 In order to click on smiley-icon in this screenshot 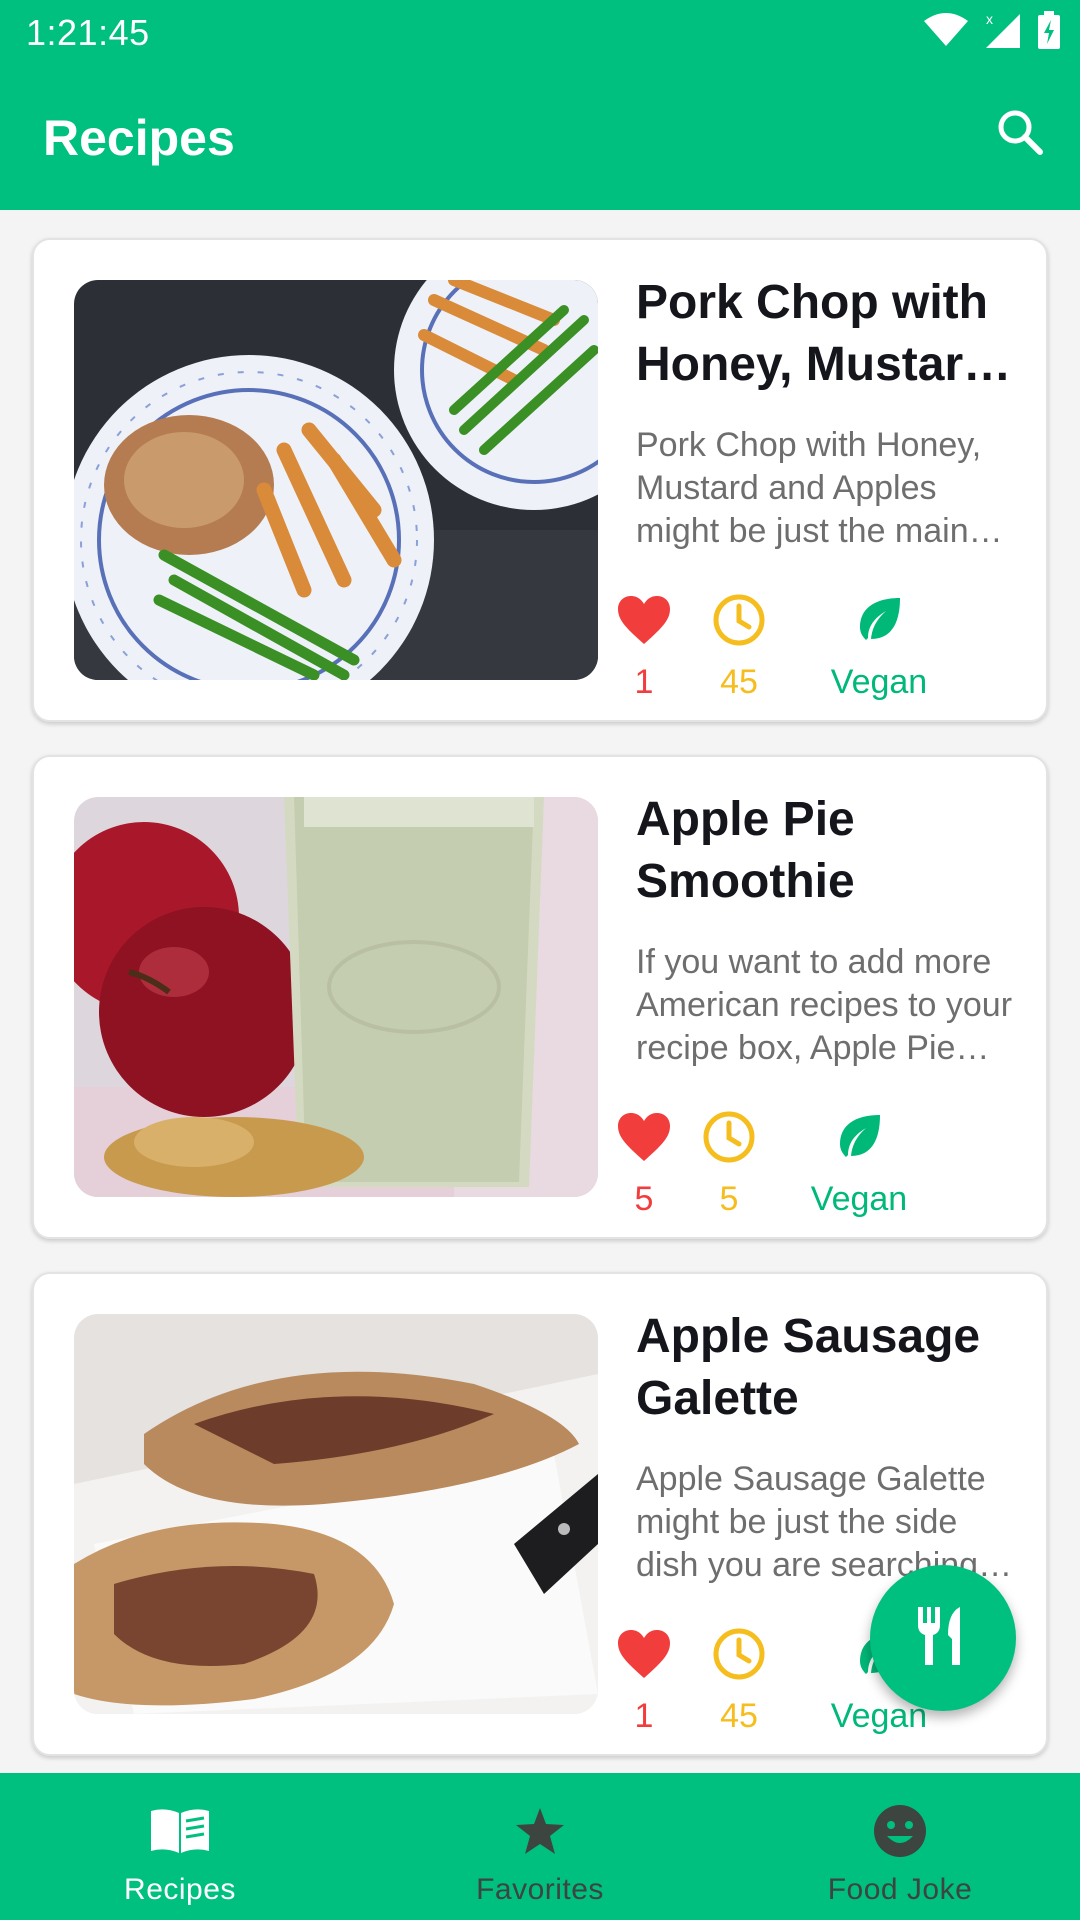, I will do `click(900, 1831)`.